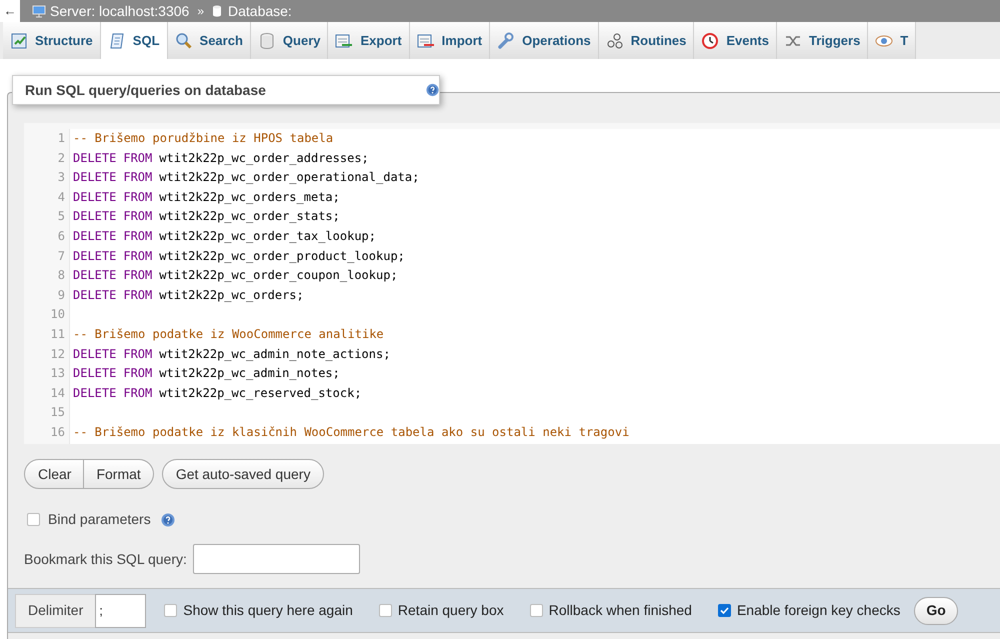  Describe the element at coordinates (55, 611) in the screenshot. I see `delimiter-label: Delimiter` at that location.